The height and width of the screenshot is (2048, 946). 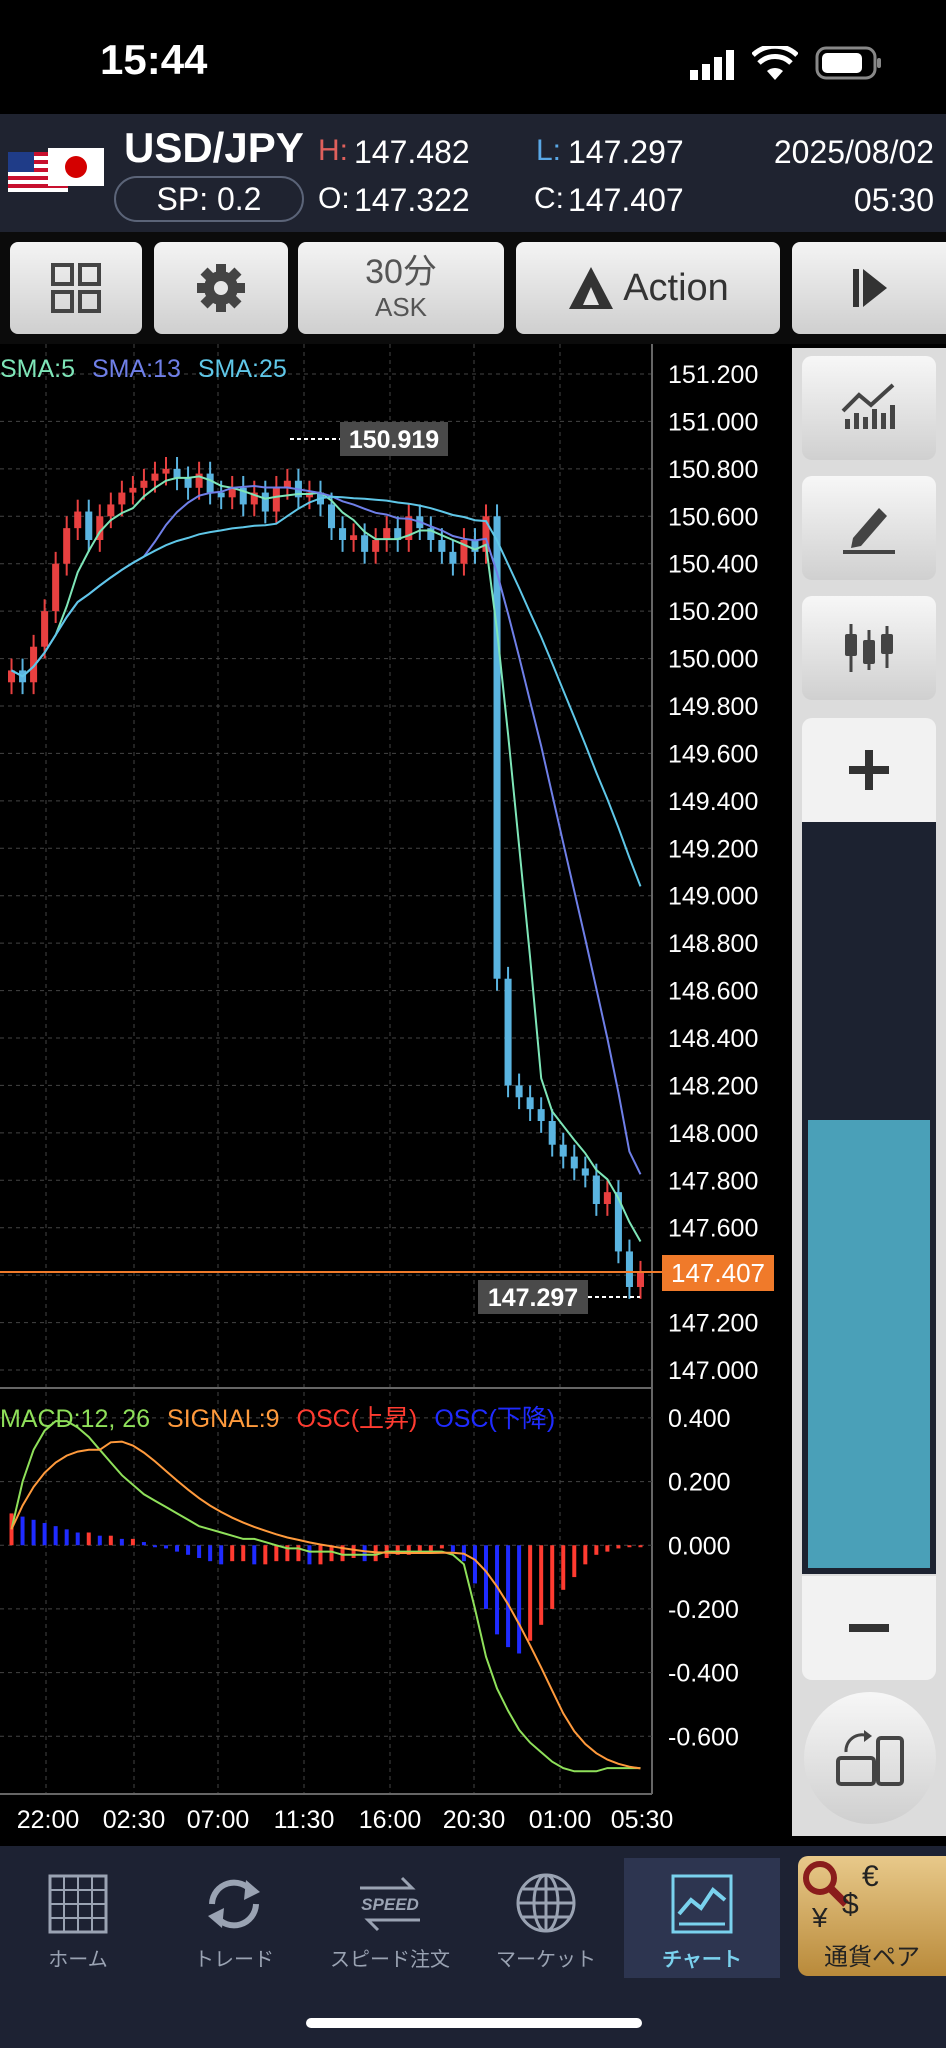 What do you see at coordinates (357, 1419) in the screenshot?
I see `osc-up-label: OSC(上昇)` at bounding box center [357, 1419].